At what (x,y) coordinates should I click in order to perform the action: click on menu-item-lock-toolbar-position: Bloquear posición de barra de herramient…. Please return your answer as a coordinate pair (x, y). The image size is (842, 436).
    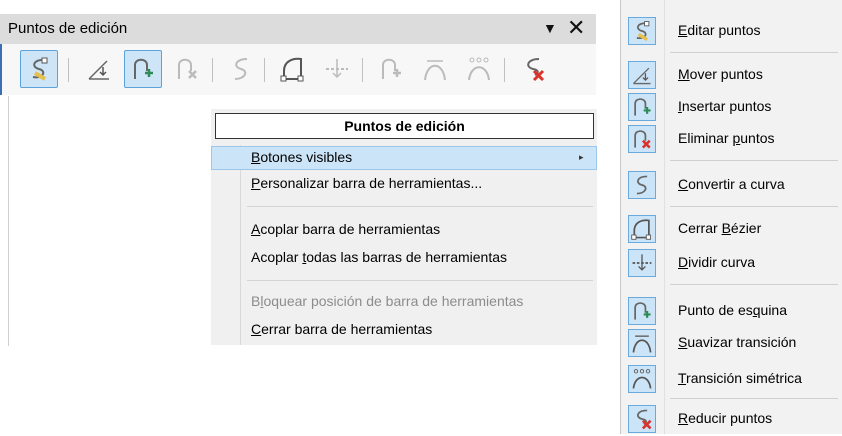
    Looking at the image, I should click on (404, 302).